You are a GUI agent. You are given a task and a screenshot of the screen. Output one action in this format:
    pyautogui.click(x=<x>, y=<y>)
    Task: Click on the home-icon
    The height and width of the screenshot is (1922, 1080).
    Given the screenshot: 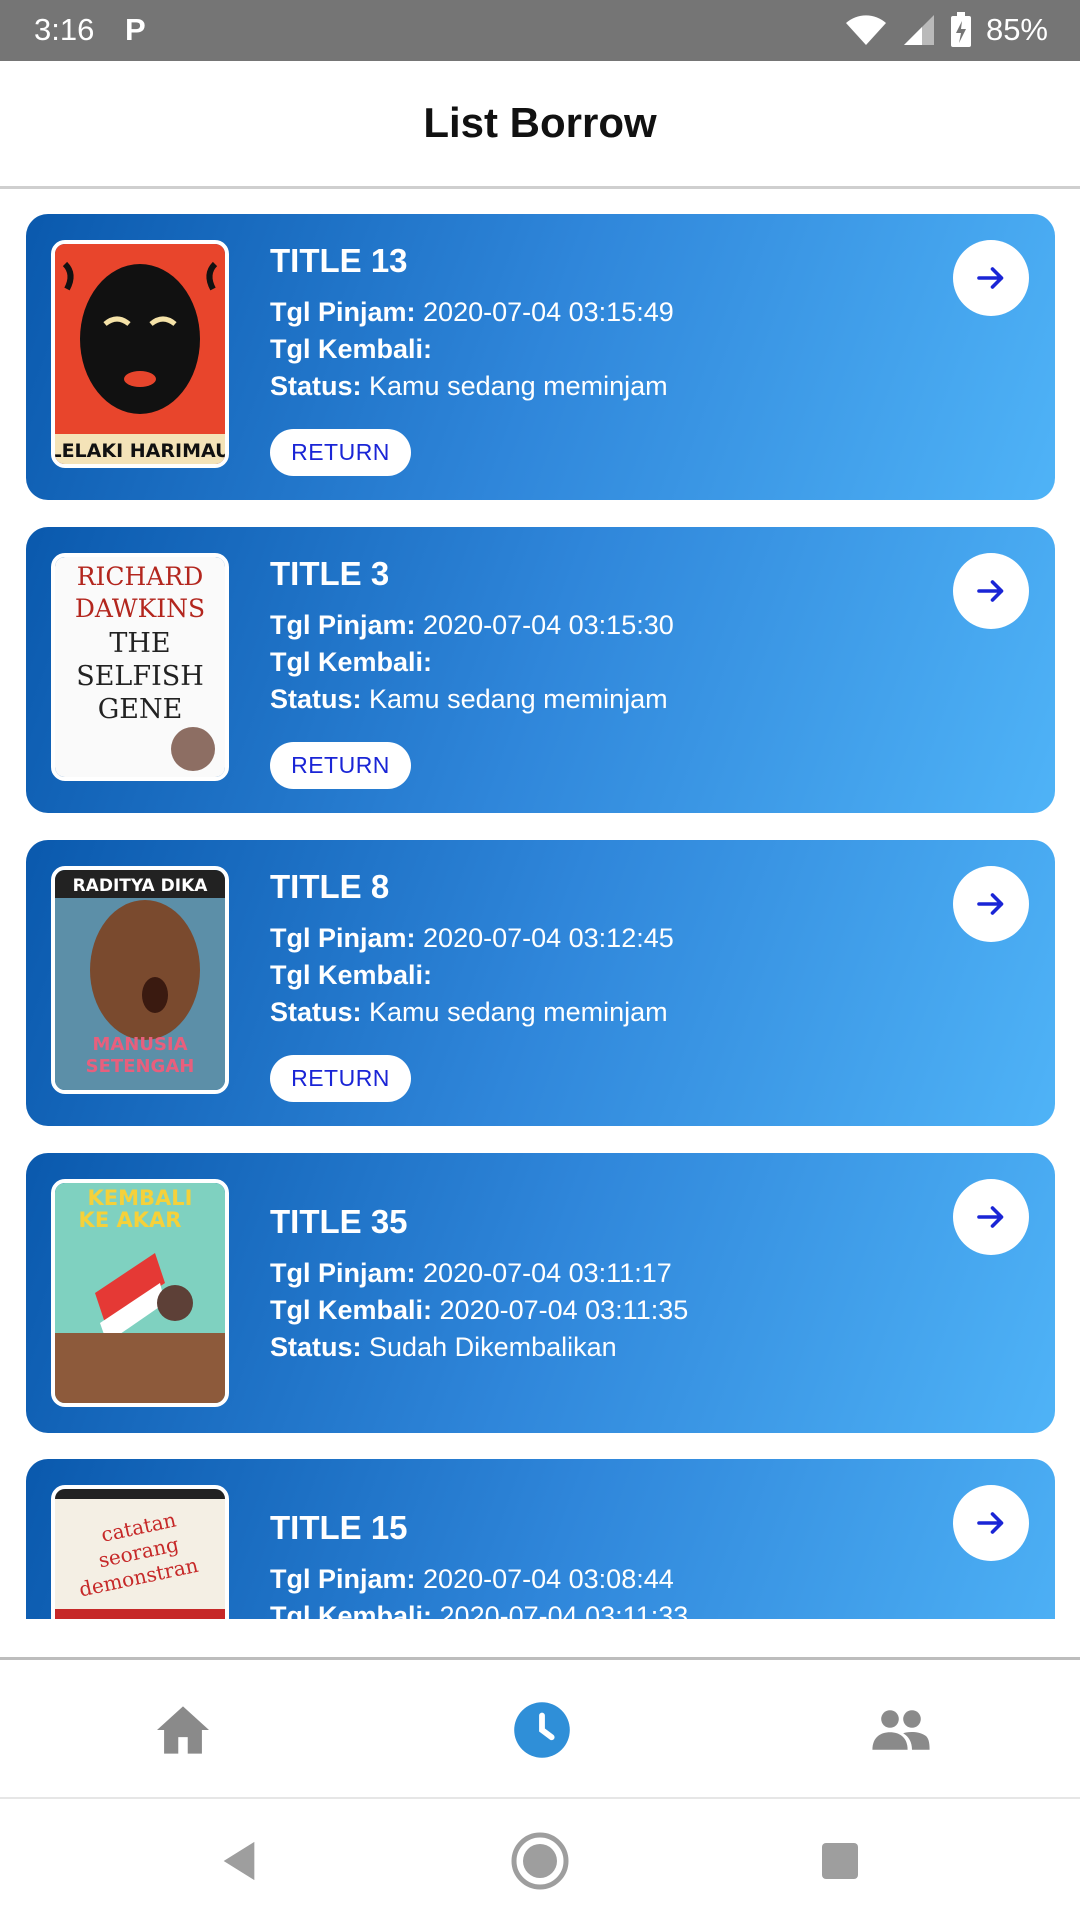 What is the action you would take?
    pyautogui.click(x=183, y=1730)
    